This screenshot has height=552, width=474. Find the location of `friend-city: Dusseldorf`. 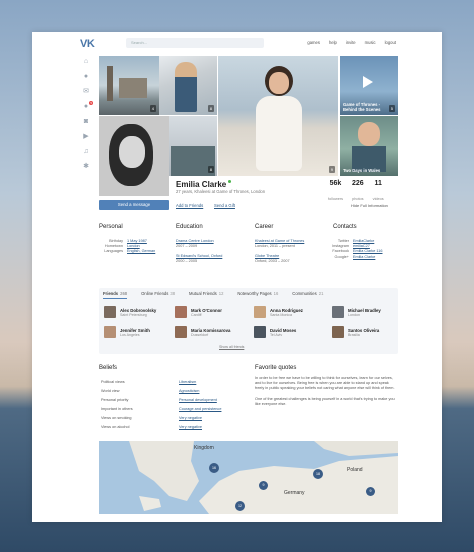

friend-city: Dusseldorf is located at coordinates (200, 334).